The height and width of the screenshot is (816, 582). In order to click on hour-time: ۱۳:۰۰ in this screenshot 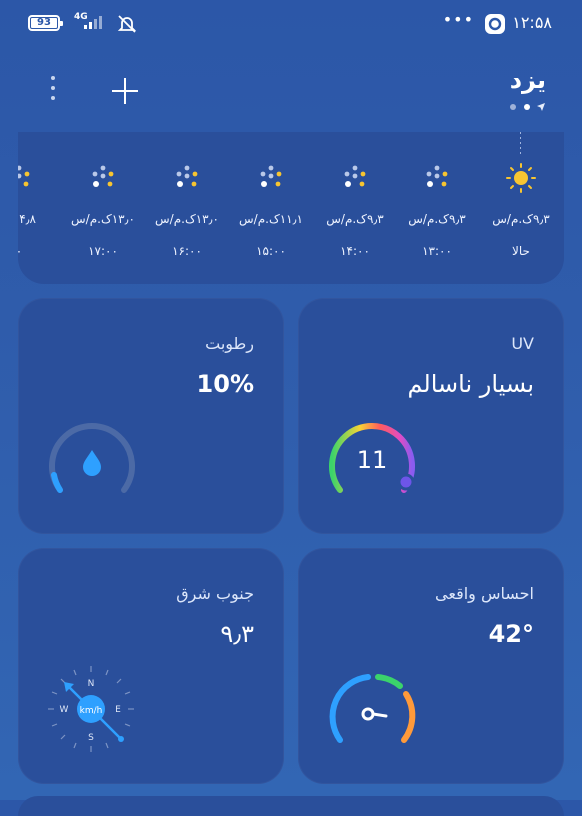, I will do `click(437, 251)`.